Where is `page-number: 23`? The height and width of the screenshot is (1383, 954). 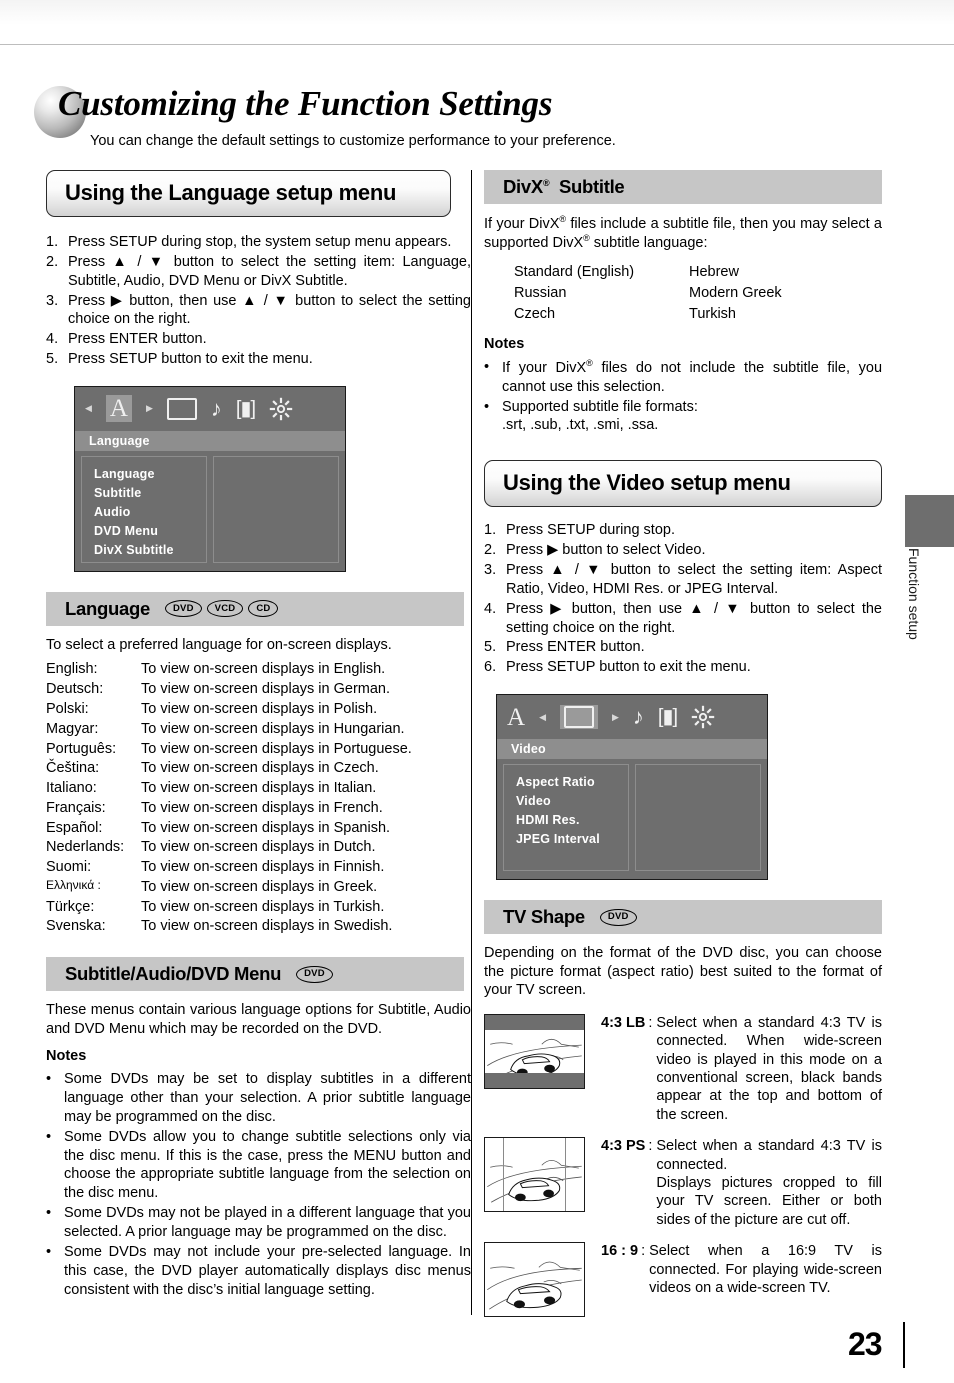 page-number: 23 is located at coordinates (865, 1344).